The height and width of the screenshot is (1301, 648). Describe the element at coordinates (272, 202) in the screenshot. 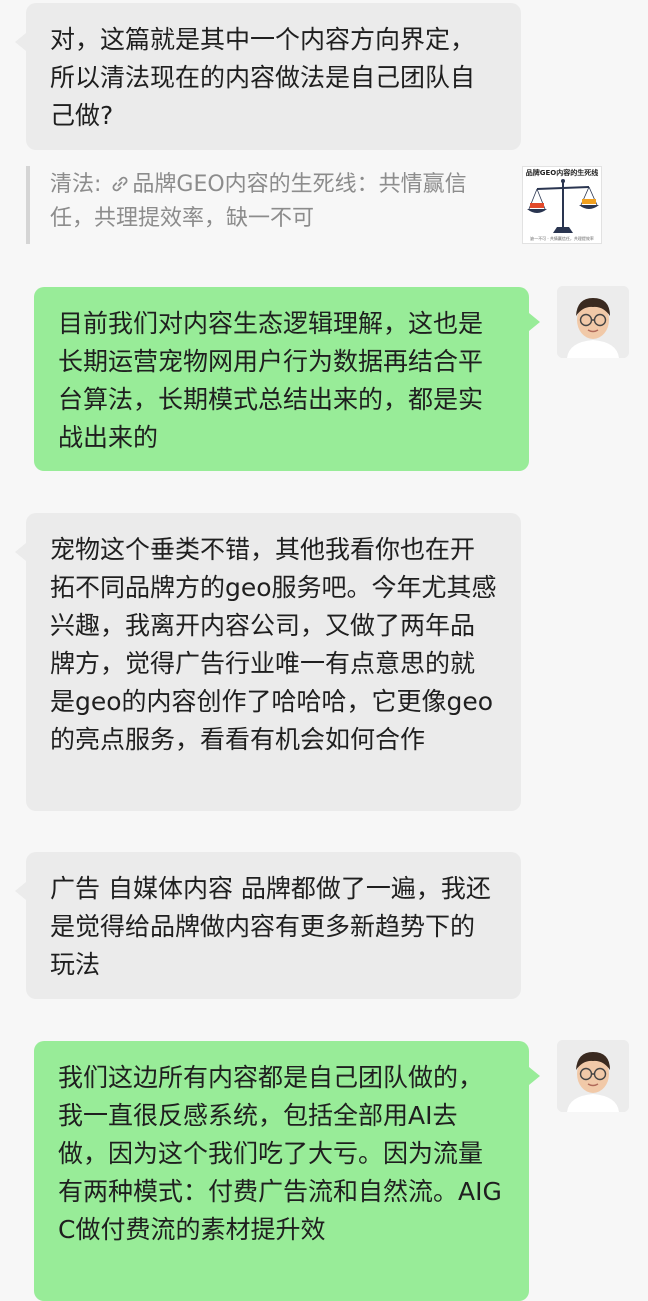

I see `quote-text: 清法: 品牌GEO内容的生死线：共情赢信任，共理提效率，缺一不可` at that location.